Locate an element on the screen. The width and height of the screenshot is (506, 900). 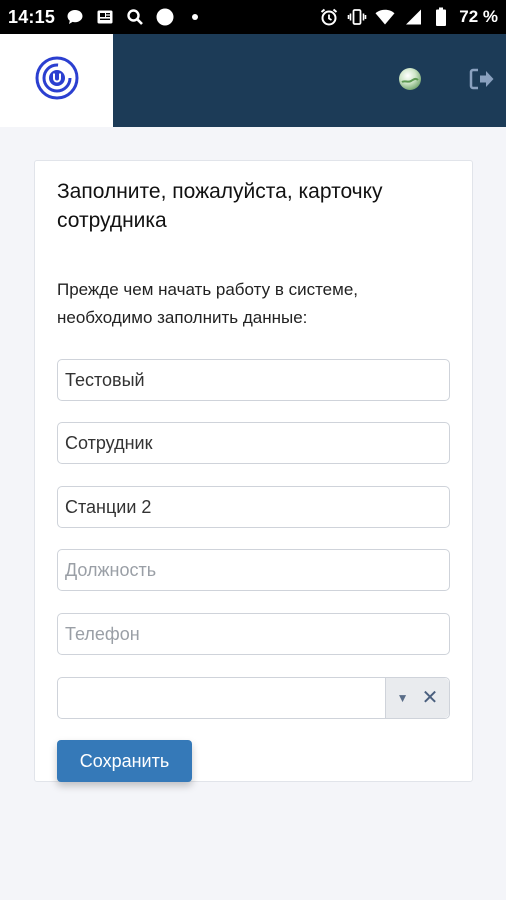
circle-notification-icon is located at coordinates (165, 17).